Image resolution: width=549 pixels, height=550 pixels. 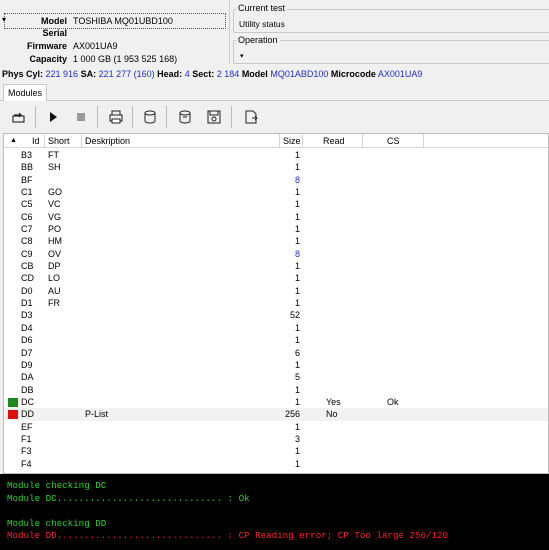 What do you see at coordinates (276, 402) in the screenshot?
I see `table-row: DC 1 Yes Ok` at bounding box center [276, 402].